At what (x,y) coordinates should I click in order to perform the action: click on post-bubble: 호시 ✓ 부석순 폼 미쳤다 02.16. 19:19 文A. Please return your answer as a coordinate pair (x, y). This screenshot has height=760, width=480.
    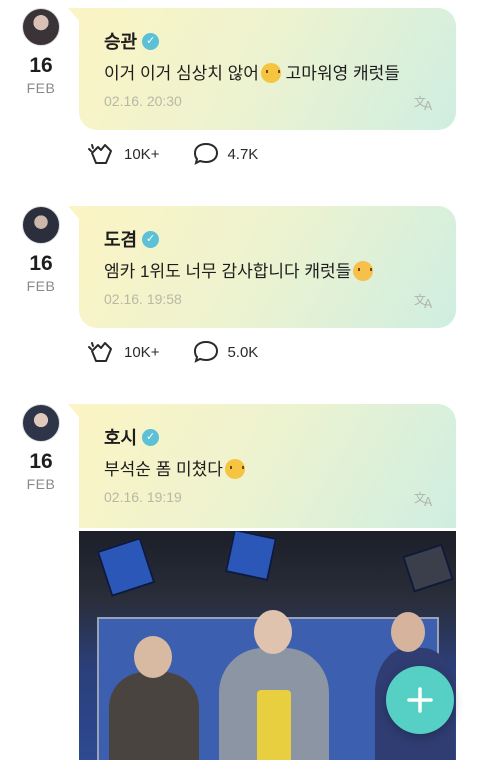
    Looking at the image, I should click on (262, 466).